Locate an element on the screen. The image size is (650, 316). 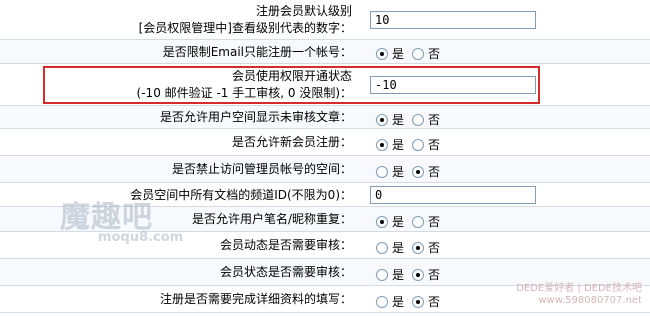
watermark-logo-domain: moqu8.com is located at coordinates (141, 237).